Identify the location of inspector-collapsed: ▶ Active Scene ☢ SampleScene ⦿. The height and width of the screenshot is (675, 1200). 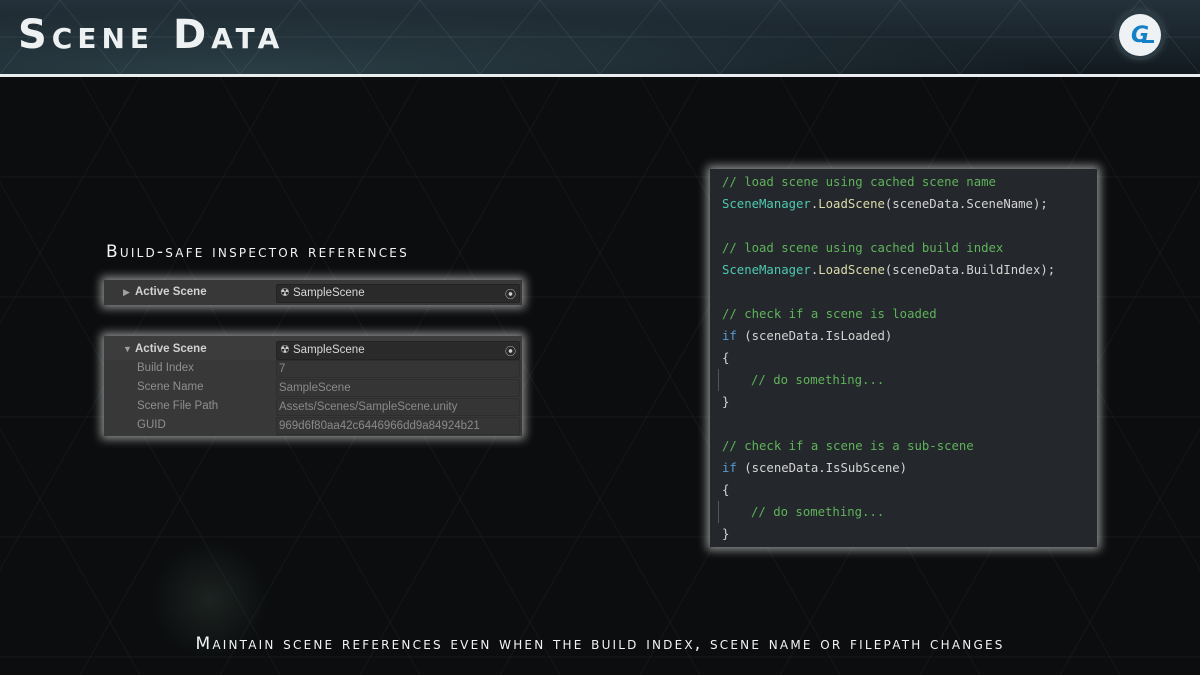
(313, 292).